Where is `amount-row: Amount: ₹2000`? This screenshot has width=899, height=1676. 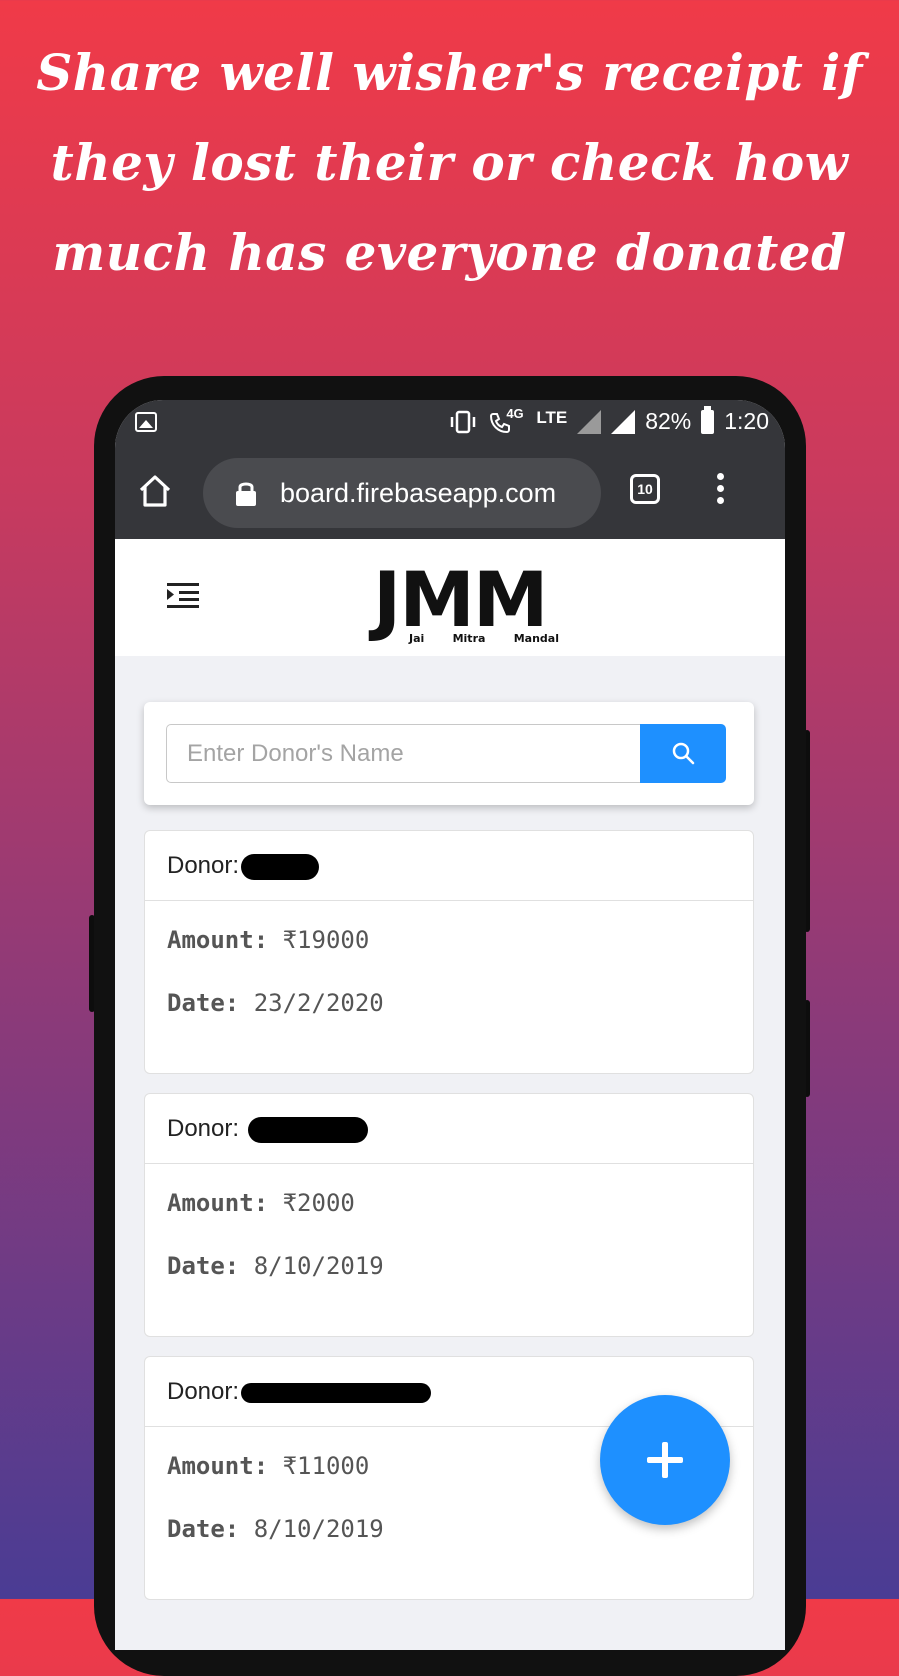 amount-row: Amount: ₹2000 is located at coordinates (261, 1203).